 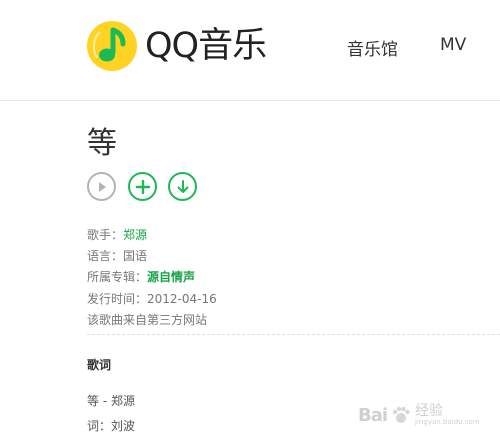 I want to click on singer-row: 歌手：郑源, so click(x=117, y=234).